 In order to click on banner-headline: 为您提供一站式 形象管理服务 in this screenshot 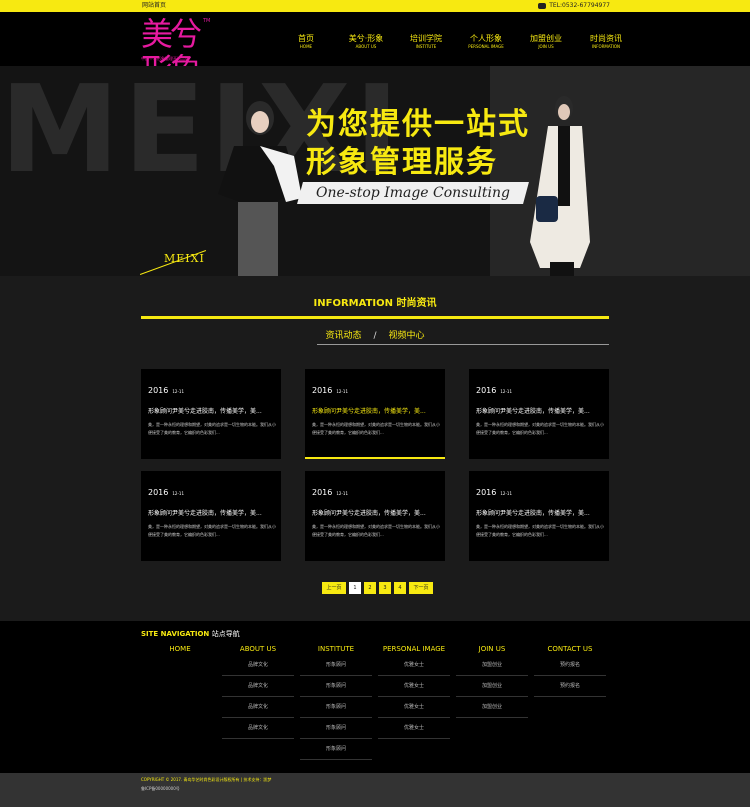, I will do `click(418, 144)`.